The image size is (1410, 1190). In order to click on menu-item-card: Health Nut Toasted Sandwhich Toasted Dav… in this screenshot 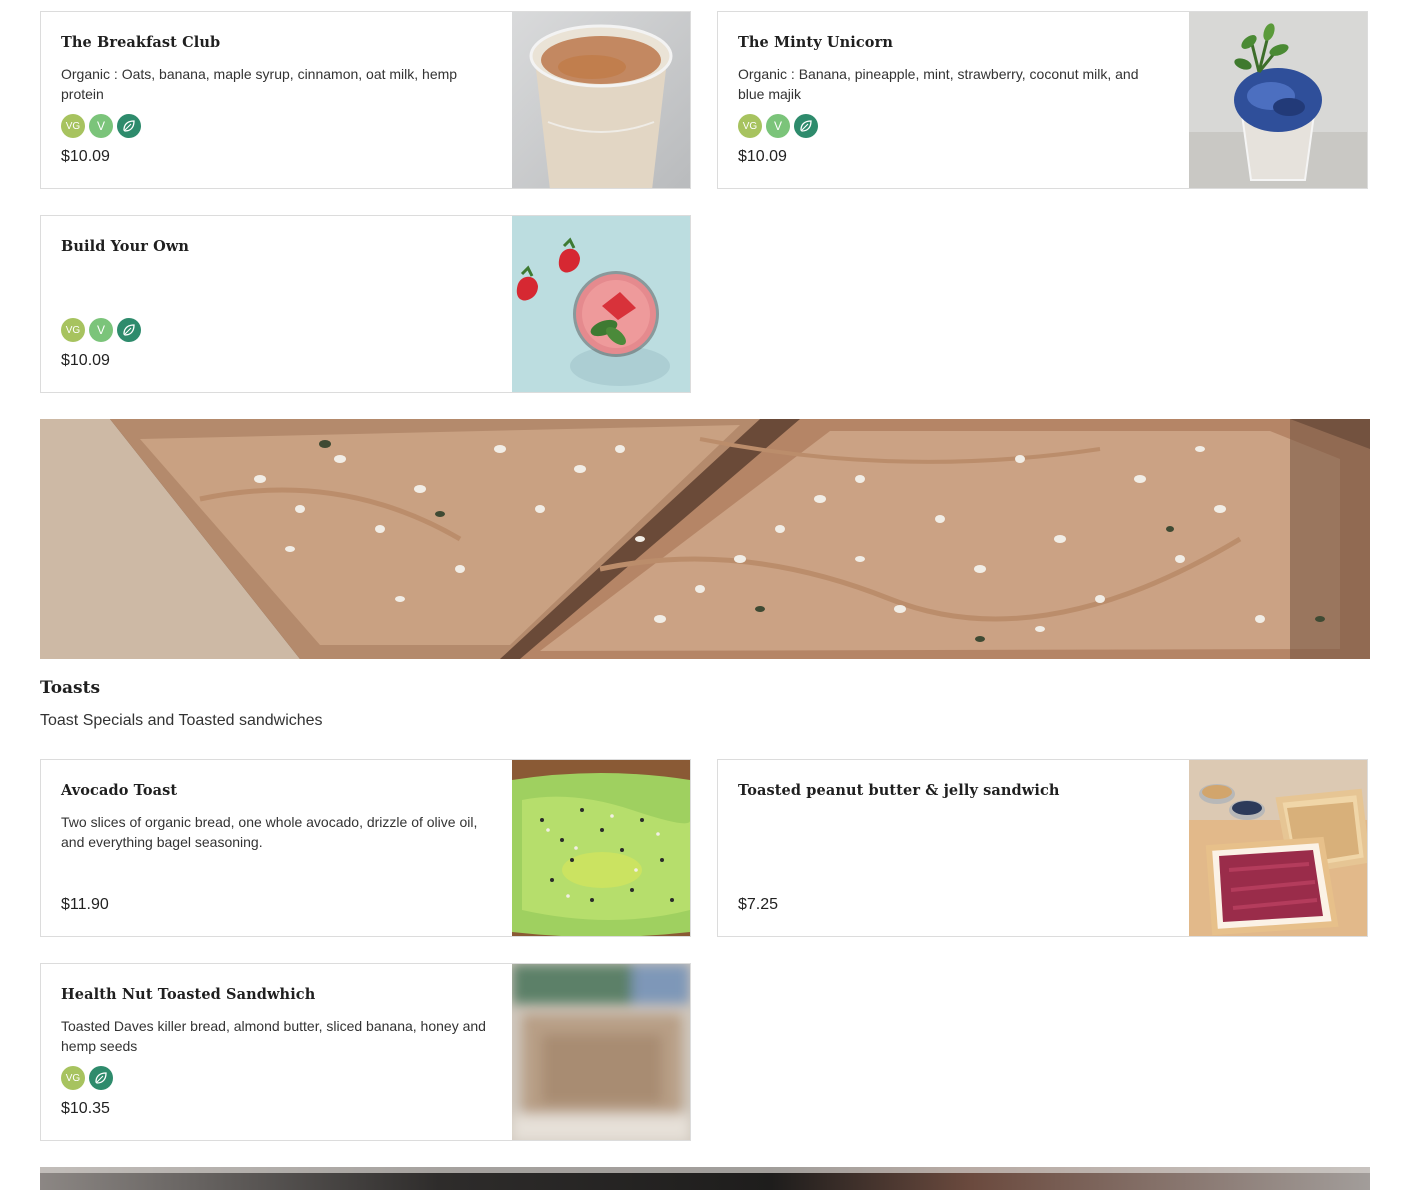, I will do `click(365, 1052)`.